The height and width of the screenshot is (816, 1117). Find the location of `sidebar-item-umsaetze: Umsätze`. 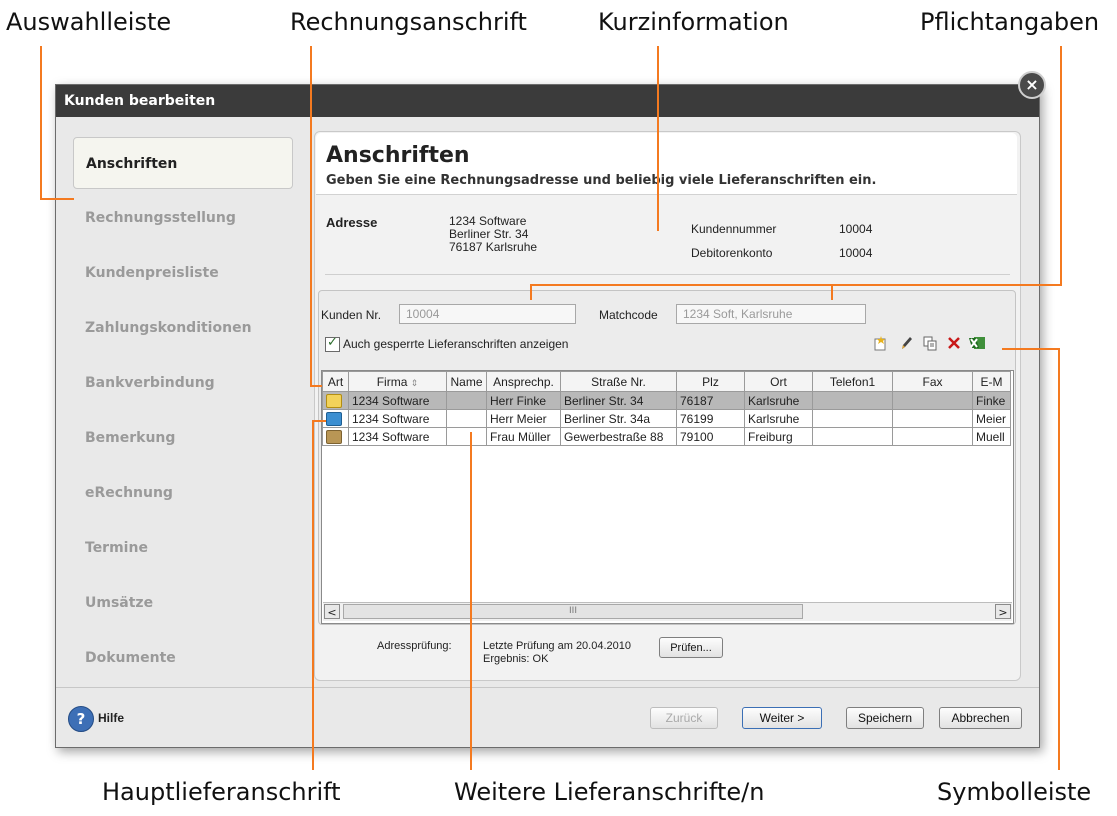

sidebar-item-umsaetze: Umsätze is located at coordinates (183, 603).